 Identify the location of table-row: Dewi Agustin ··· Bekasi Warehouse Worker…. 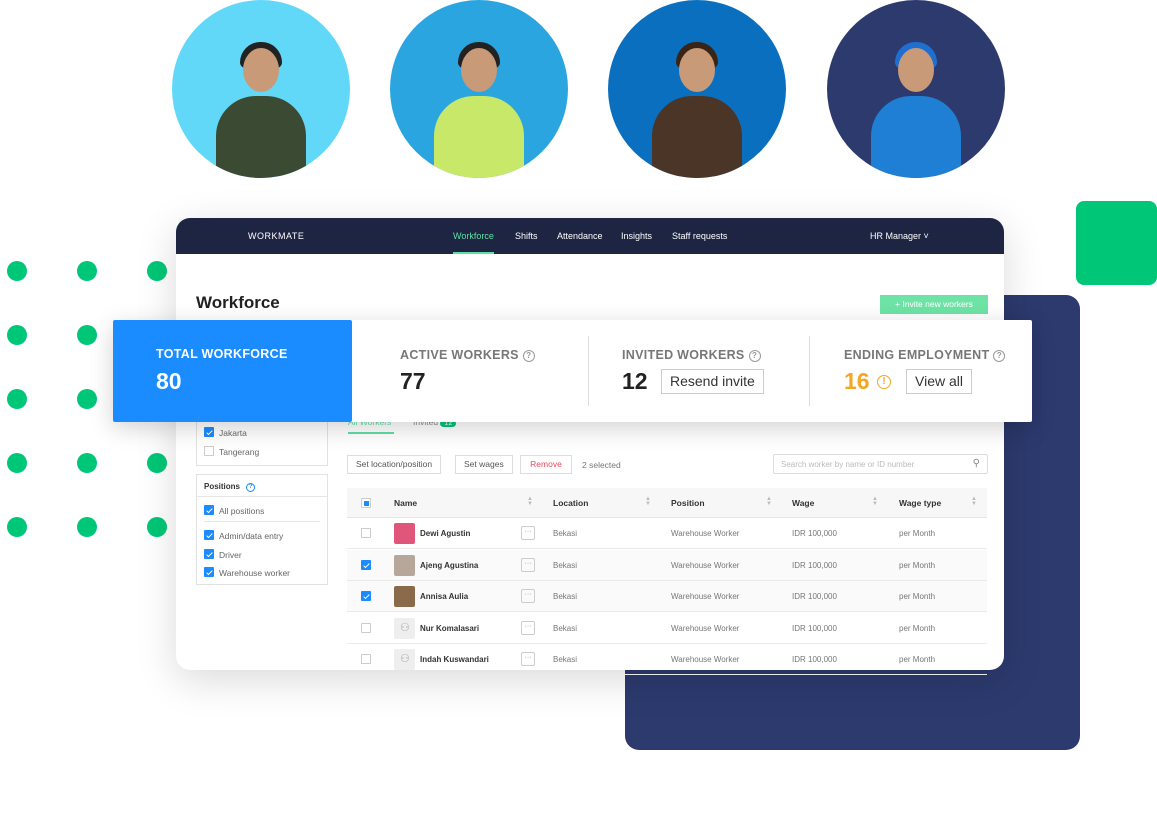
(667, 533).